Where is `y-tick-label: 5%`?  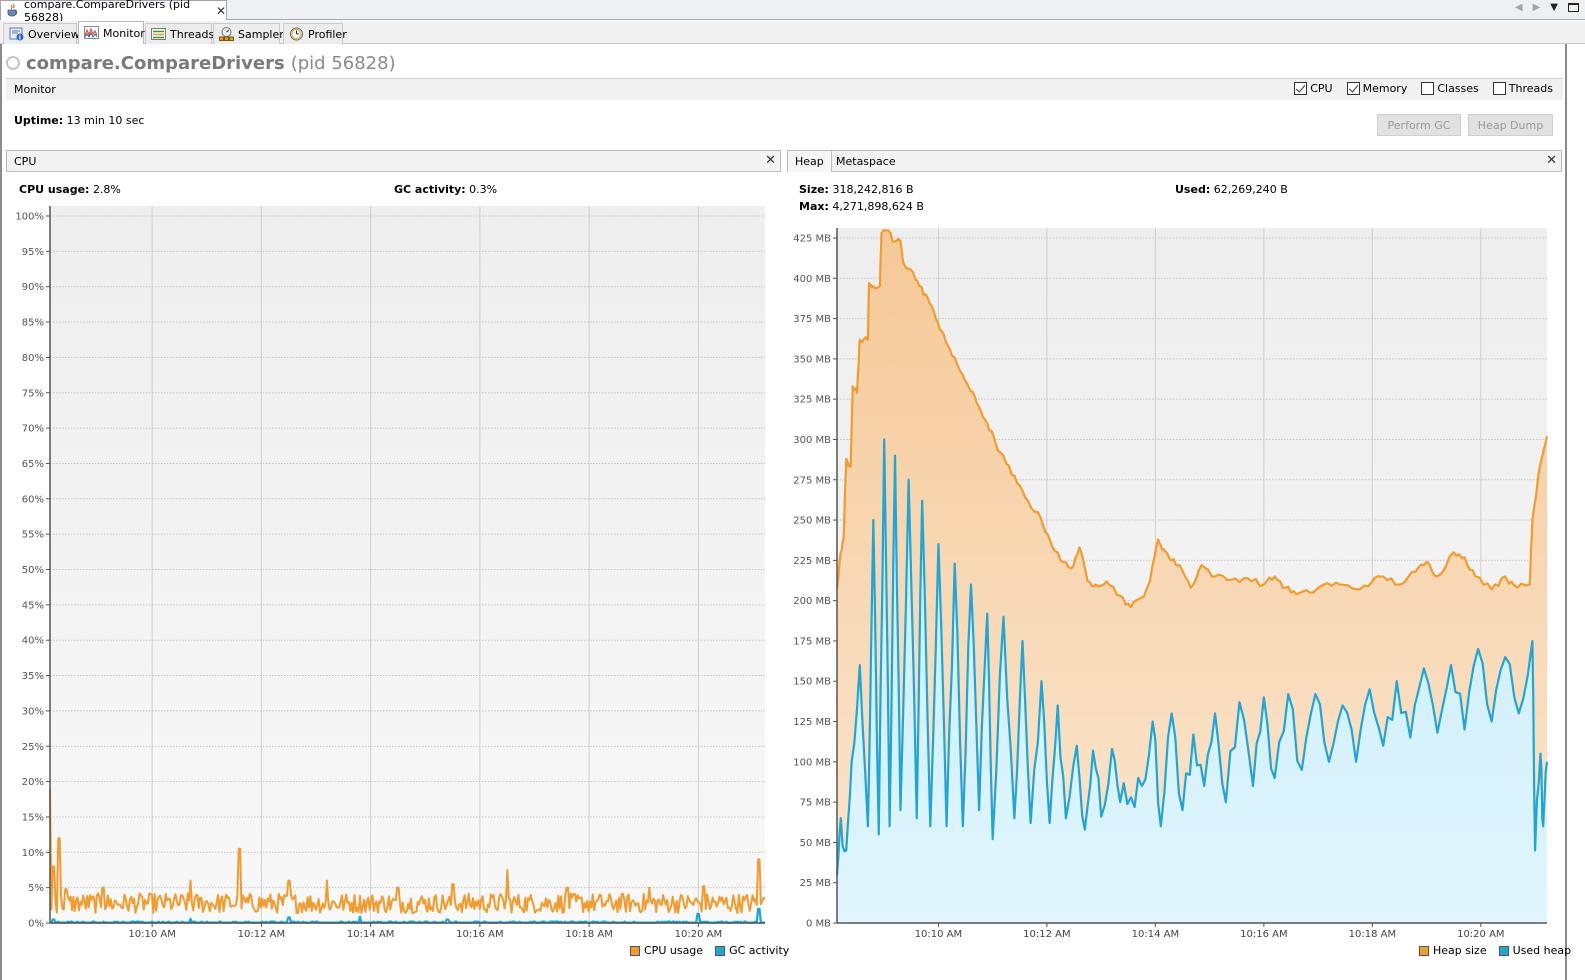 y-tick-label: 5% is located at coordinates (36, 888).